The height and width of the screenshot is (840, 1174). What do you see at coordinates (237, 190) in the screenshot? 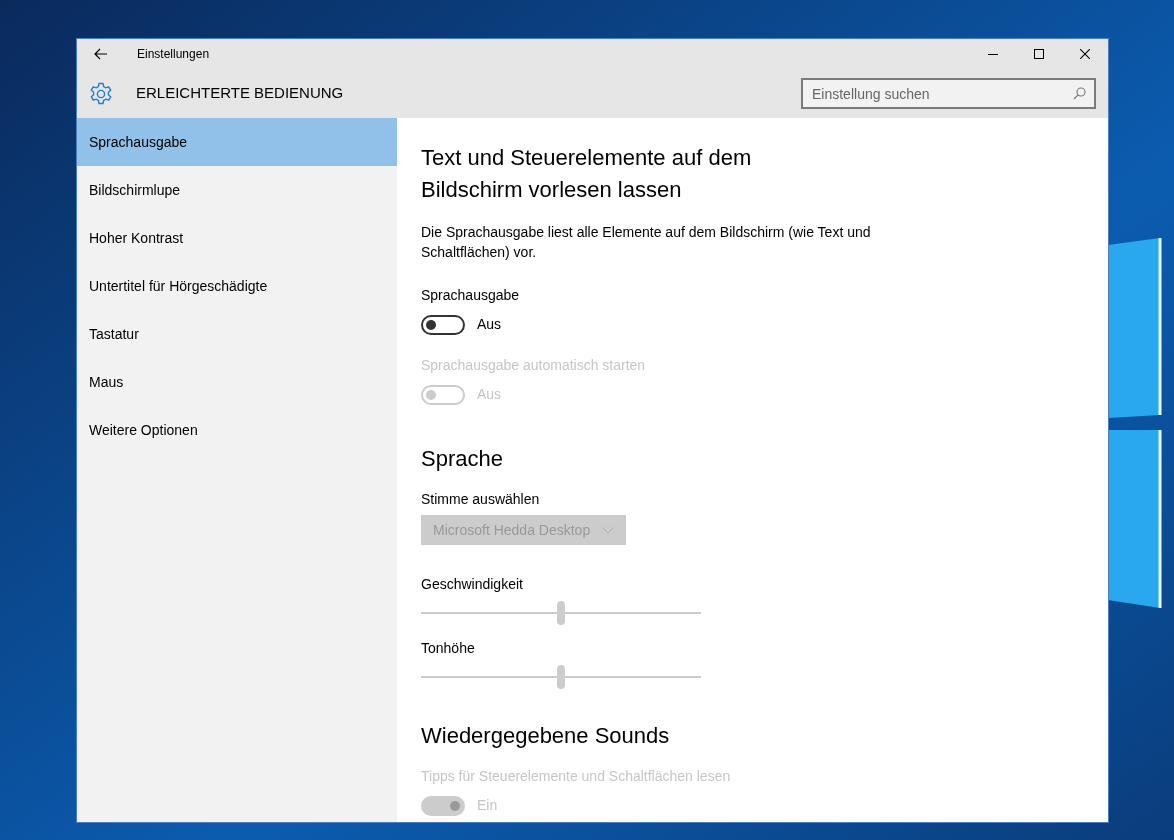
I see `sidebar-item: Bildschirmlupe` at bounding box center [237, 190].